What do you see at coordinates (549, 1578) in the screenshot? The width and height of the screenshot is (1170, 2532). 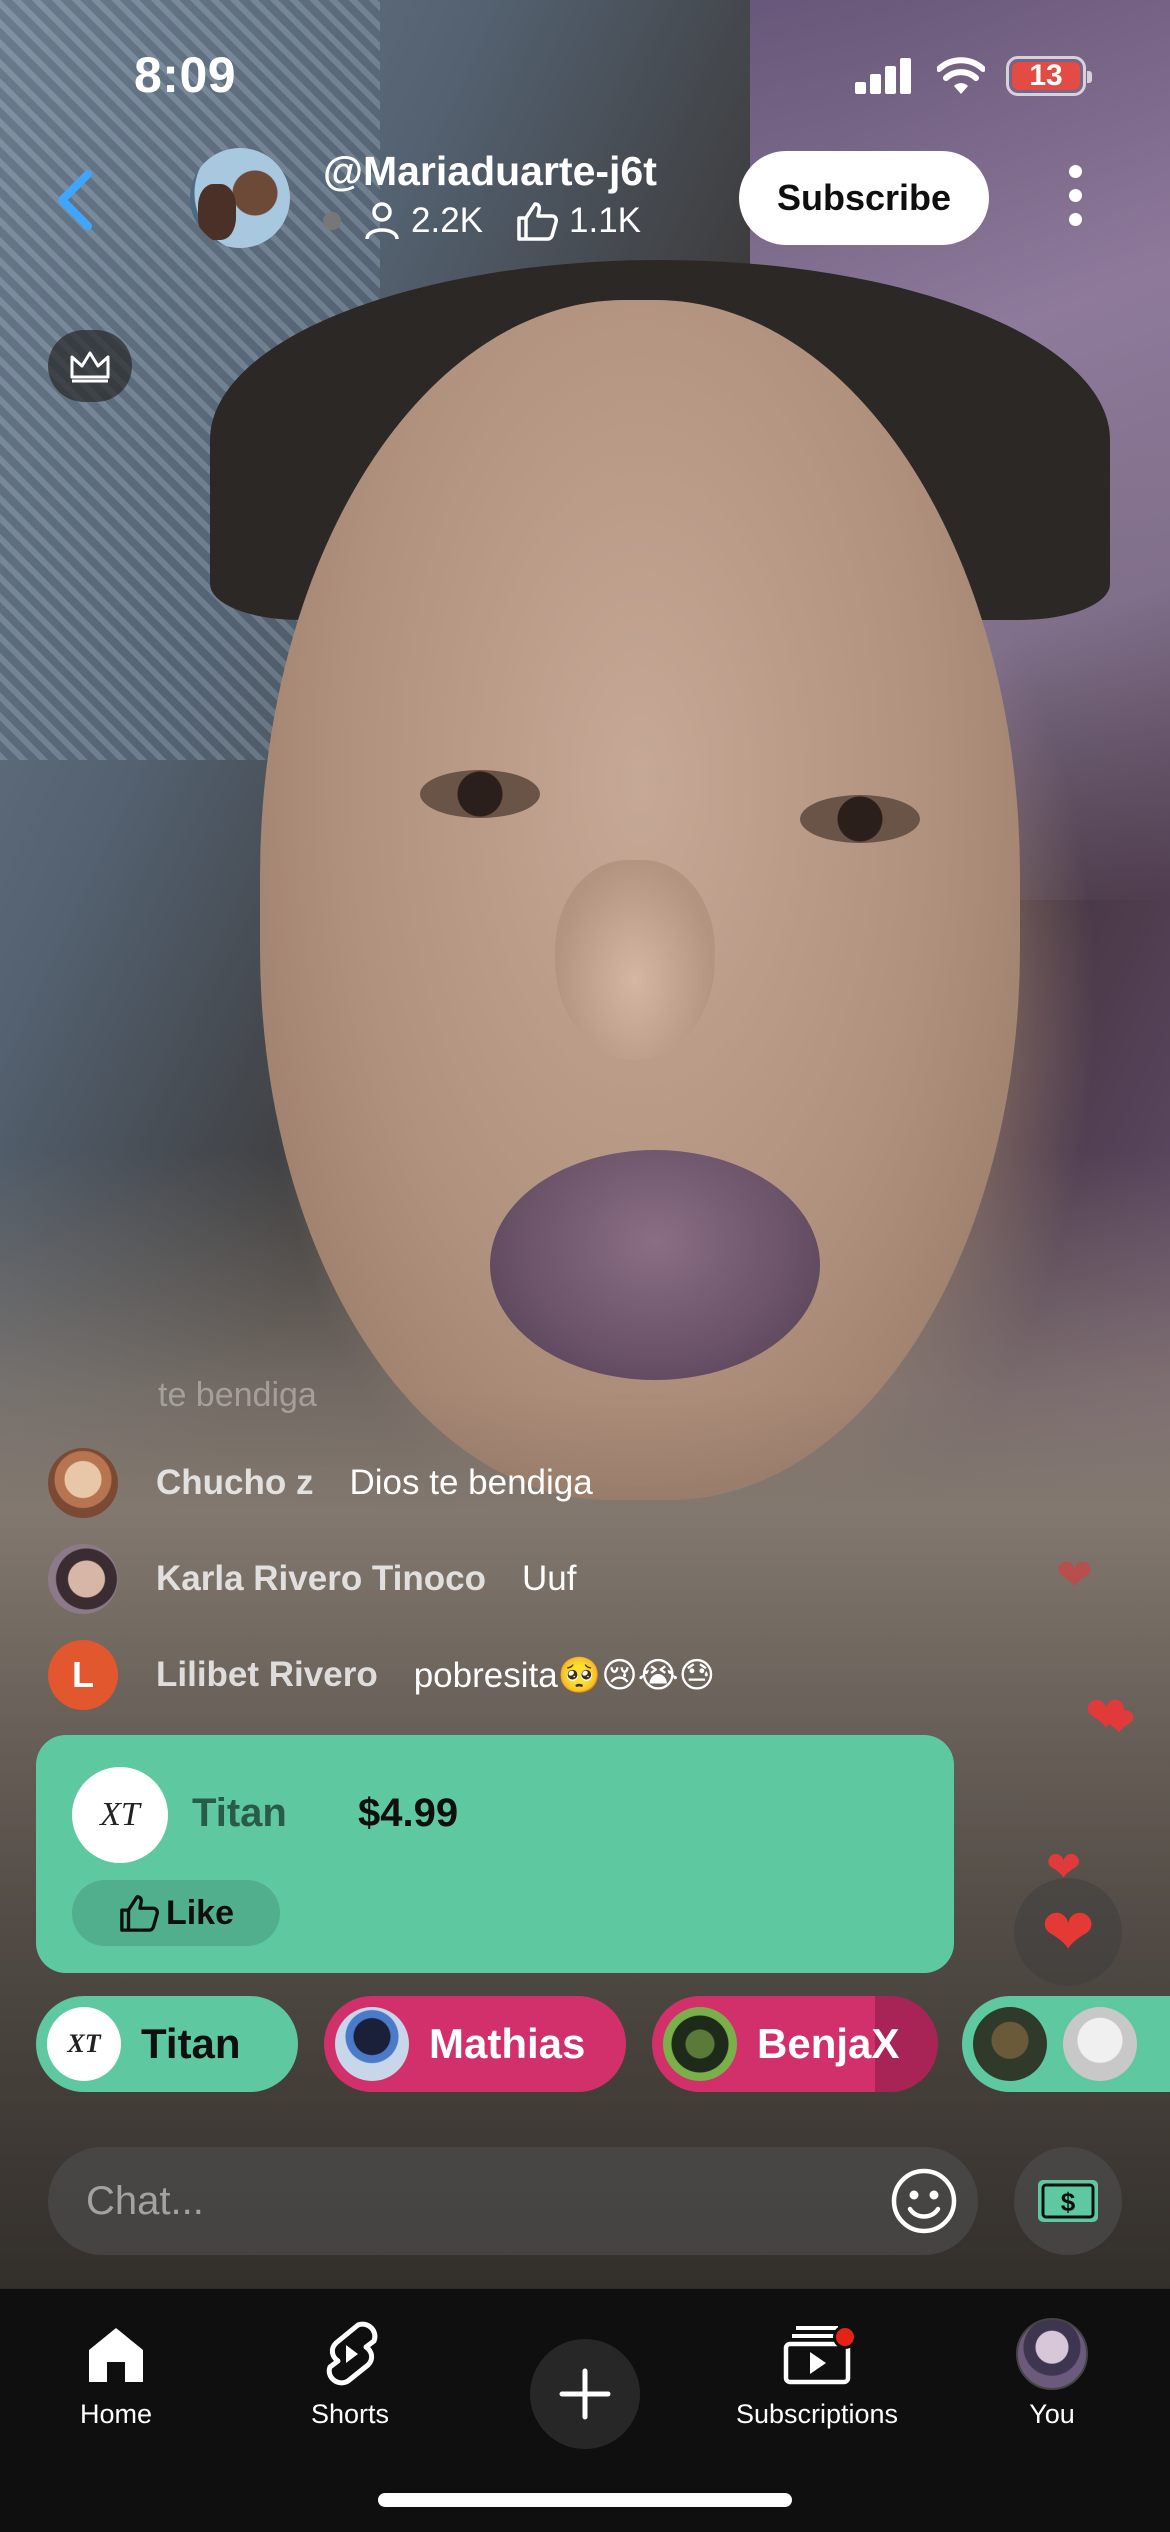 I see `chat-text: Uuf` at bounding box center [549, 1578].